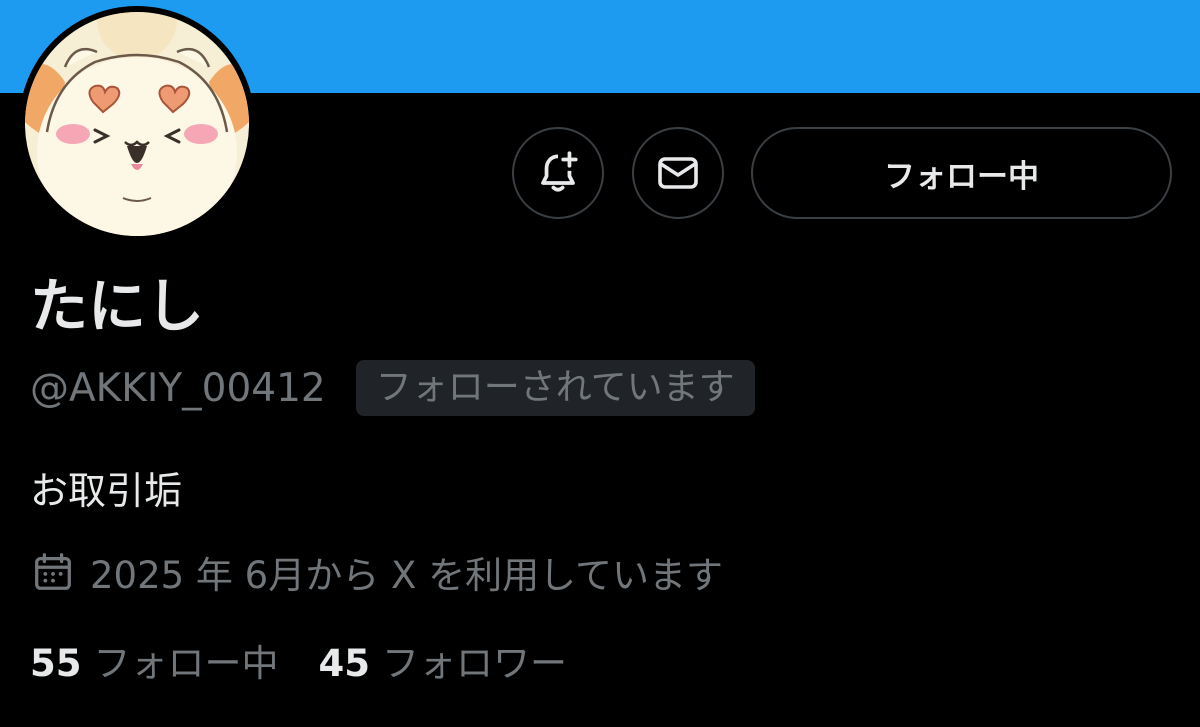 The width and height of the screenshot is (1200, 727). What do you see at coordinates (961, 173) in the screenshot?
I see `following-button: フォロー中` at bounding box center [961, 173].